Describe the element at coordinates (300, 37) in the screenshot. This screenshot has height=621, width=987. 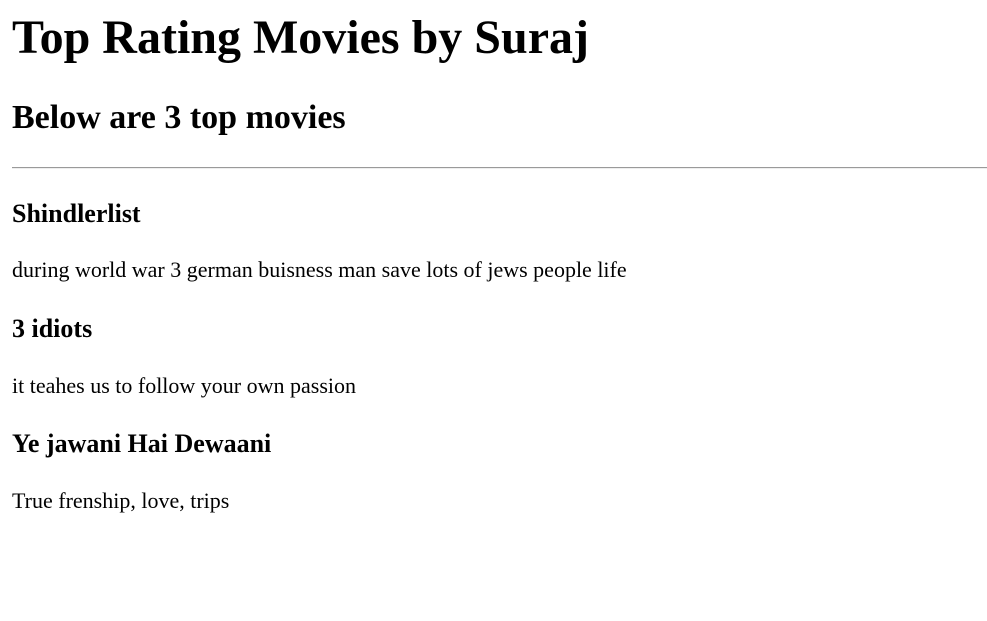
I see `page-title: Top Rating Movies by Suraj` at that location.